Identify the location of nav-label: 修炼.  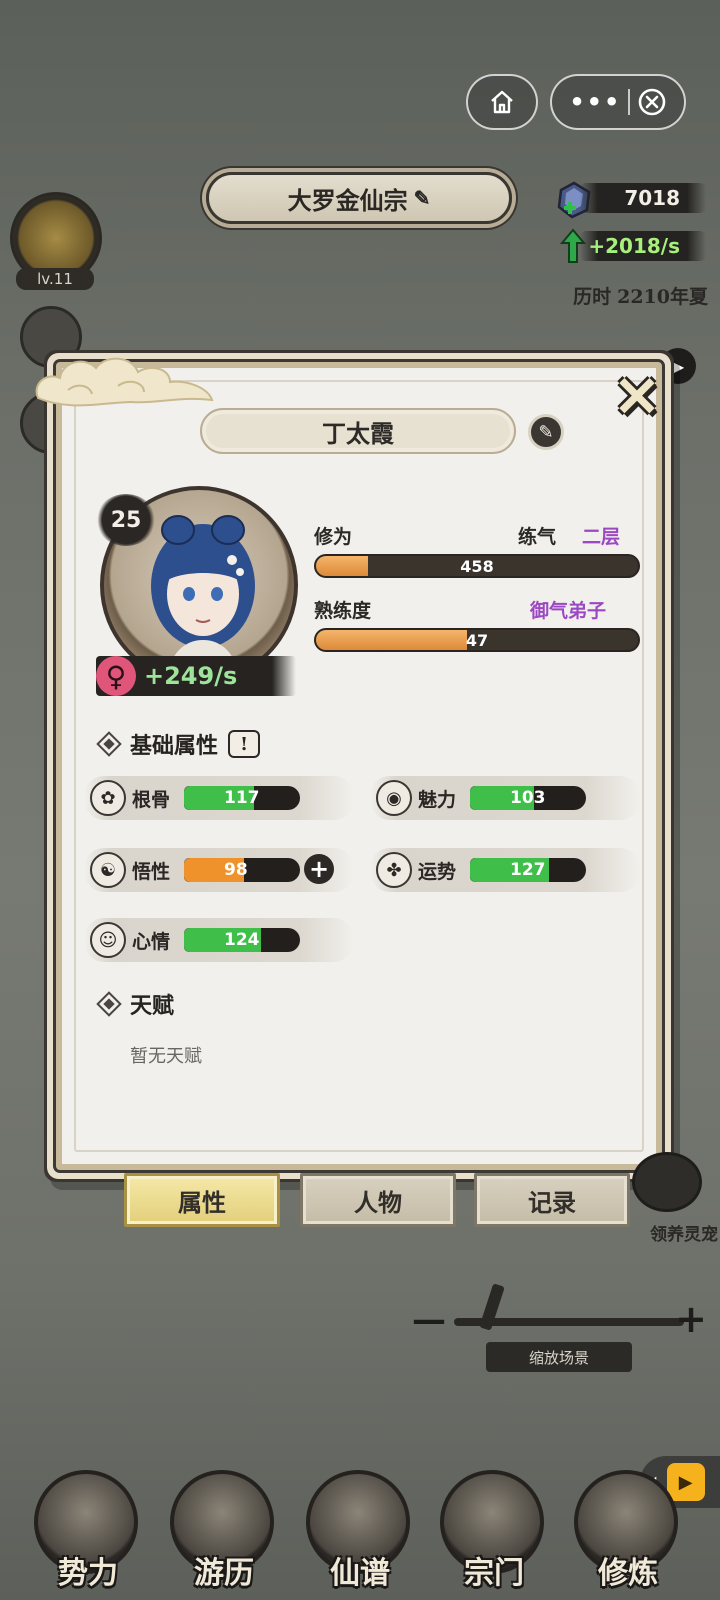
(628, 1573).